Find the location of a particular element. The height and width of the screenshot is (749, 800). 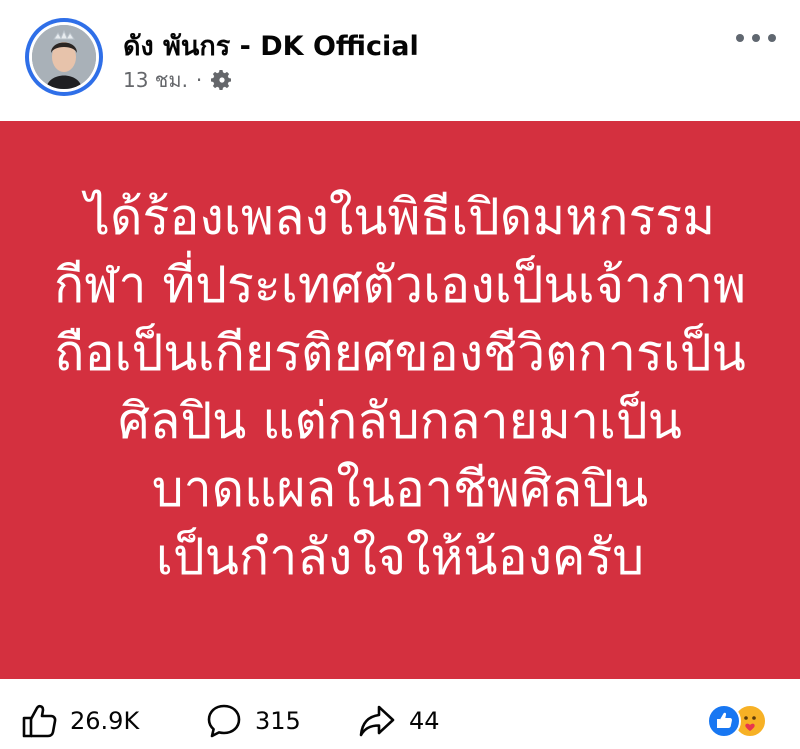

page-name: ดัง พันกร - DK Official is located at coordinates (271, 45).